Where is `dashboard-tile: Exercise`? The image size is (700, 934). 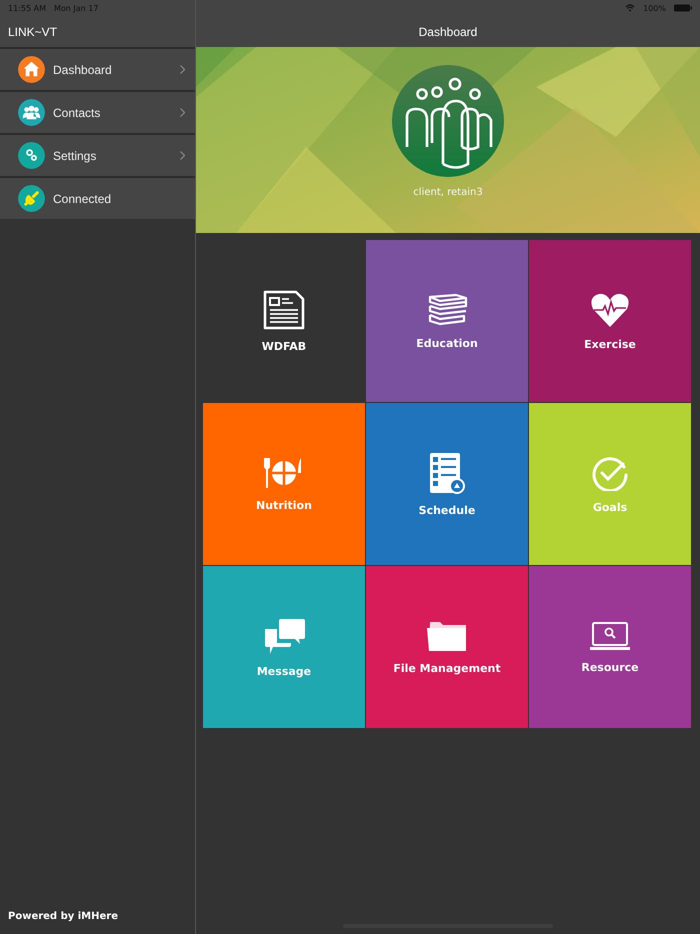
dashboard-tile: Exercise is located at coordinates (610, 321).